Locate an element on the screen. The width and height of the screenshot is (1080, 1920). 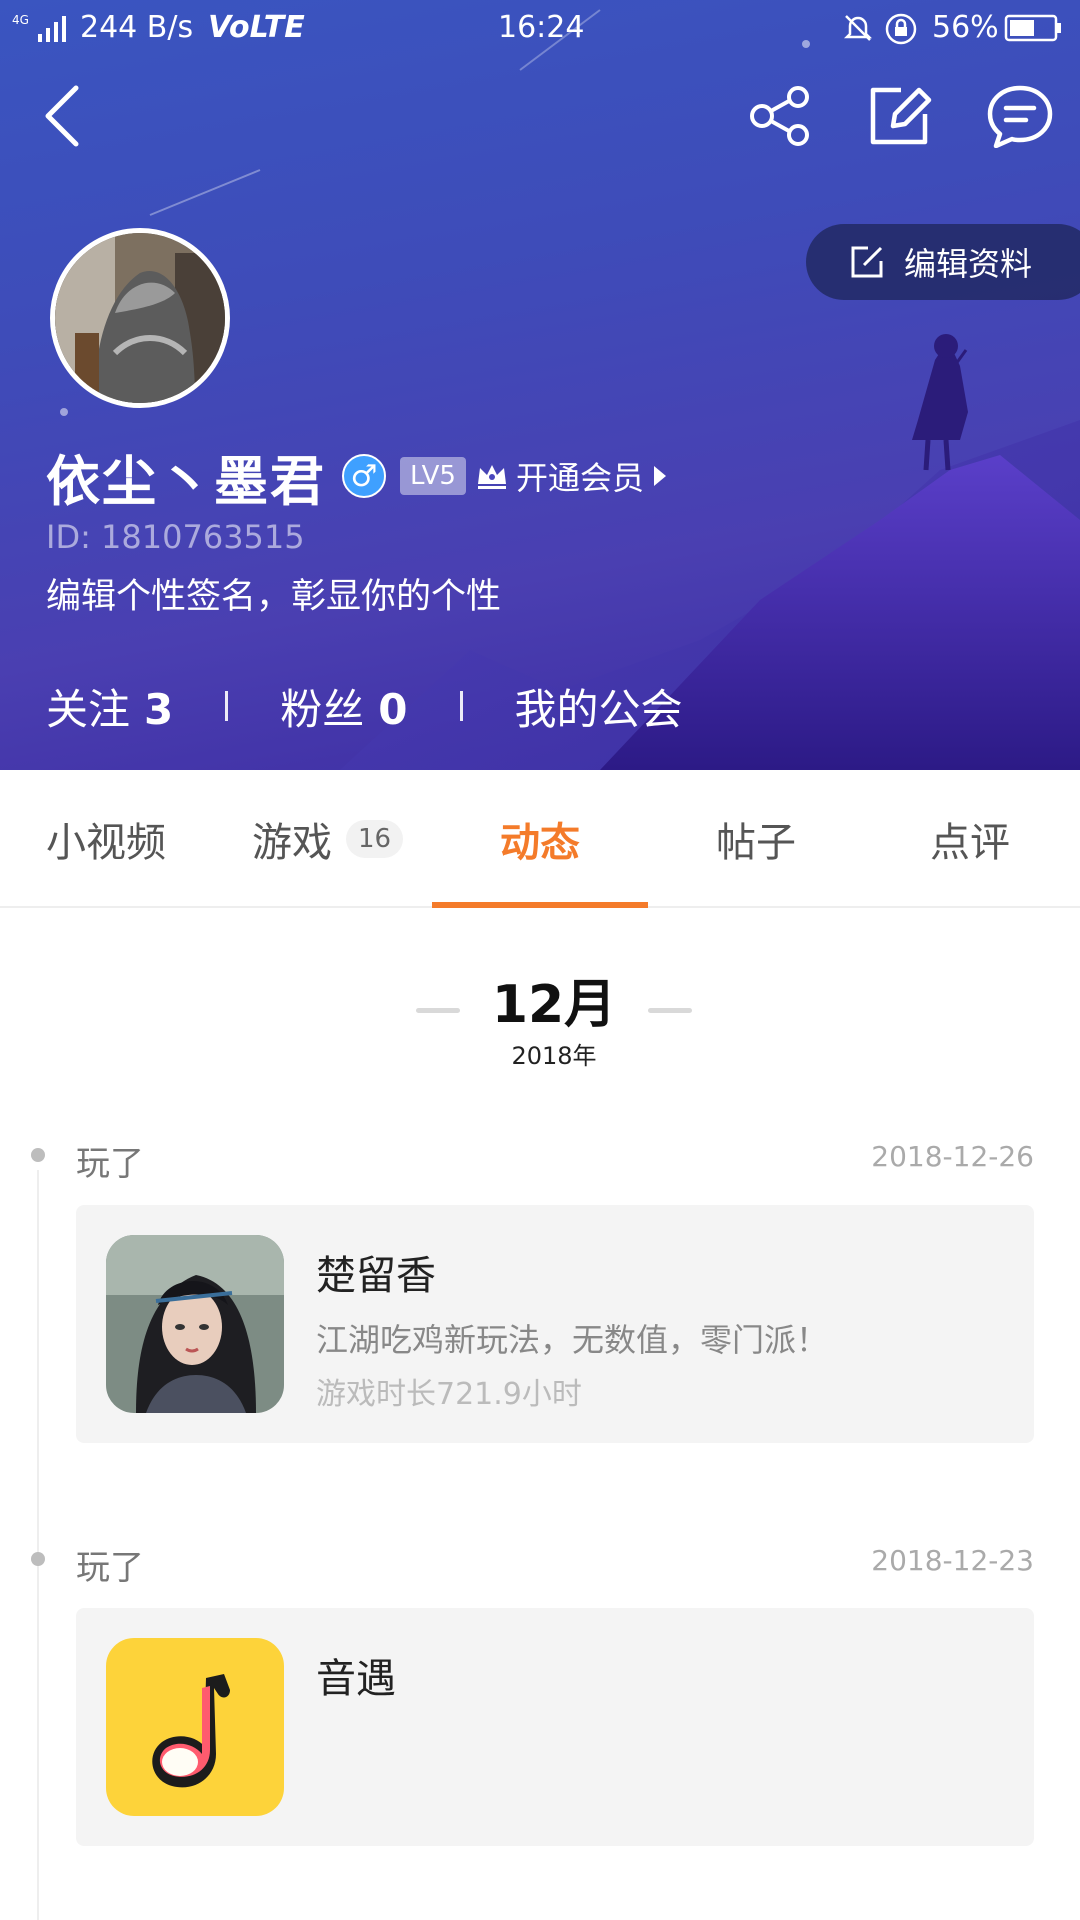
back-icon is located at coordinates (62, 118).